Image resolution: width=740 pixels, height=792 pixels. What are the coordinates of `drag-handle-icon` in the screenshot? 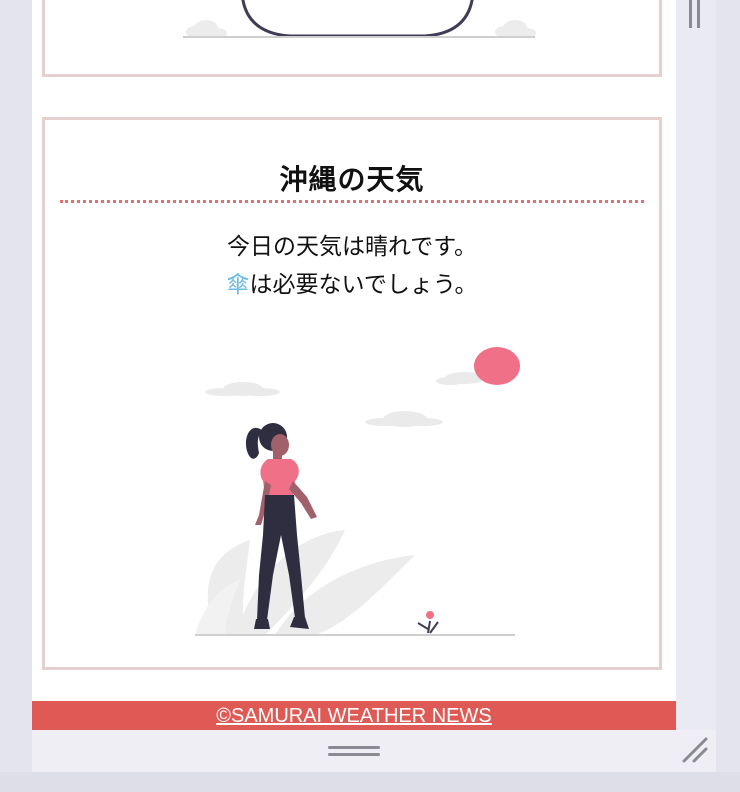 It's located at (355, 752).